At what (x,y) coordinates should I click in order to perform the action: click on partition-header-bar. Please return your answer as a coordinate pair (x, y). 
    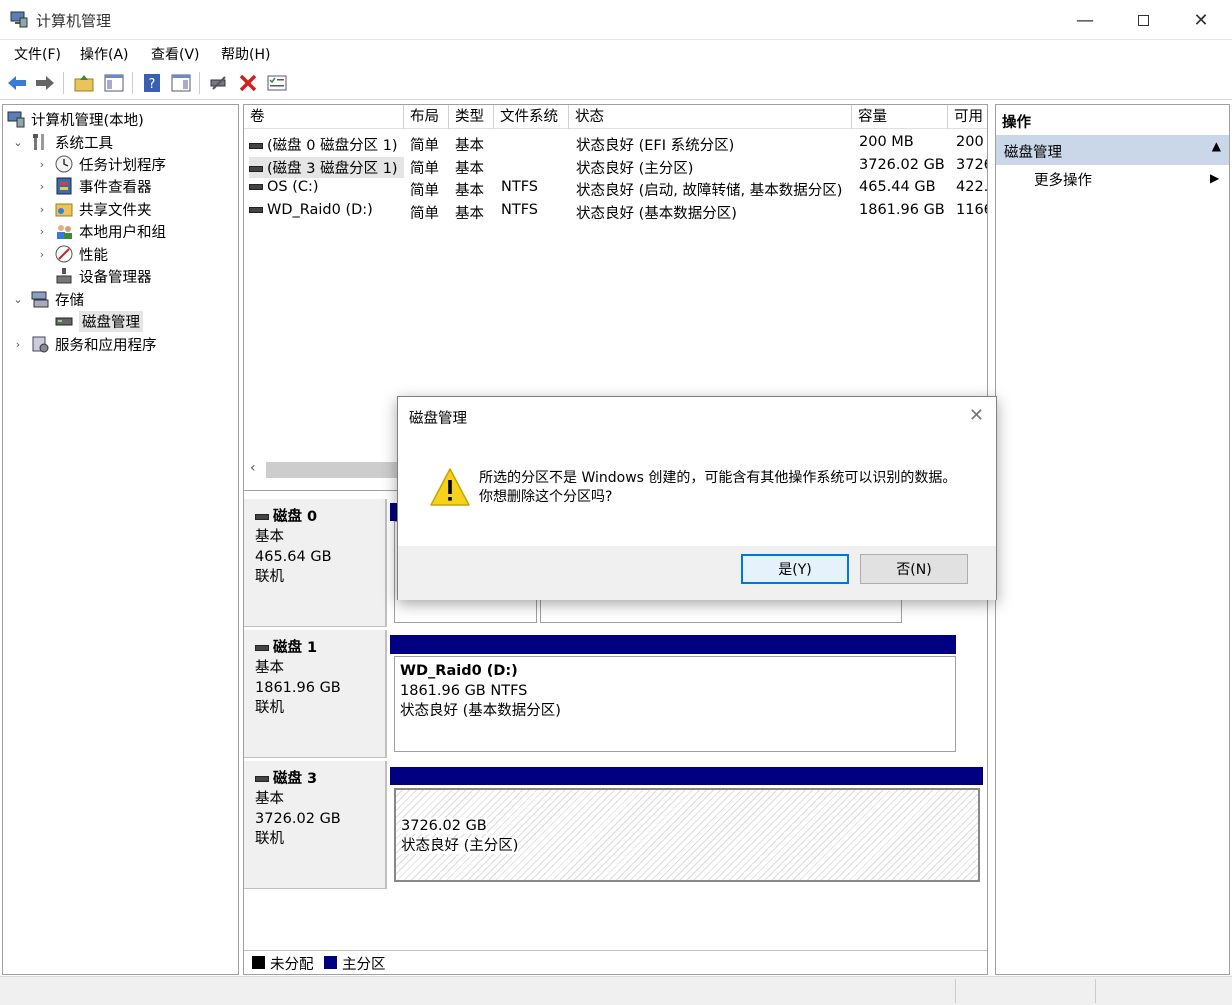
    Looking at the image, I should click on (686, 776).